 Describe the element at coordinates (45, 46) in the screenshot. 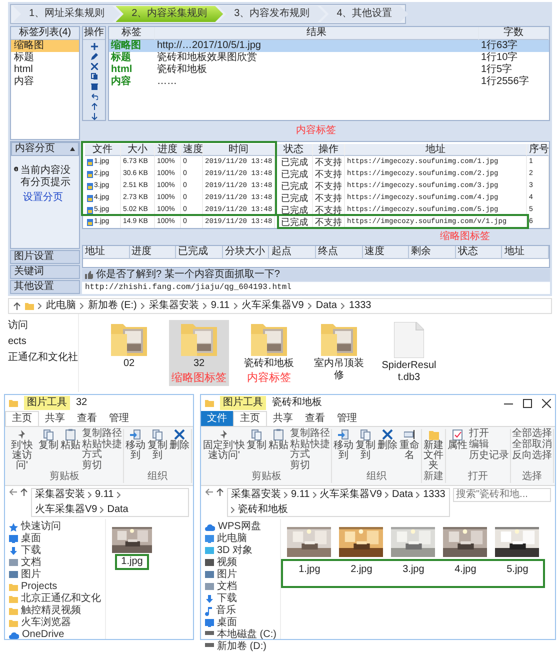

I see `tag-item: 缩略图` at that location.